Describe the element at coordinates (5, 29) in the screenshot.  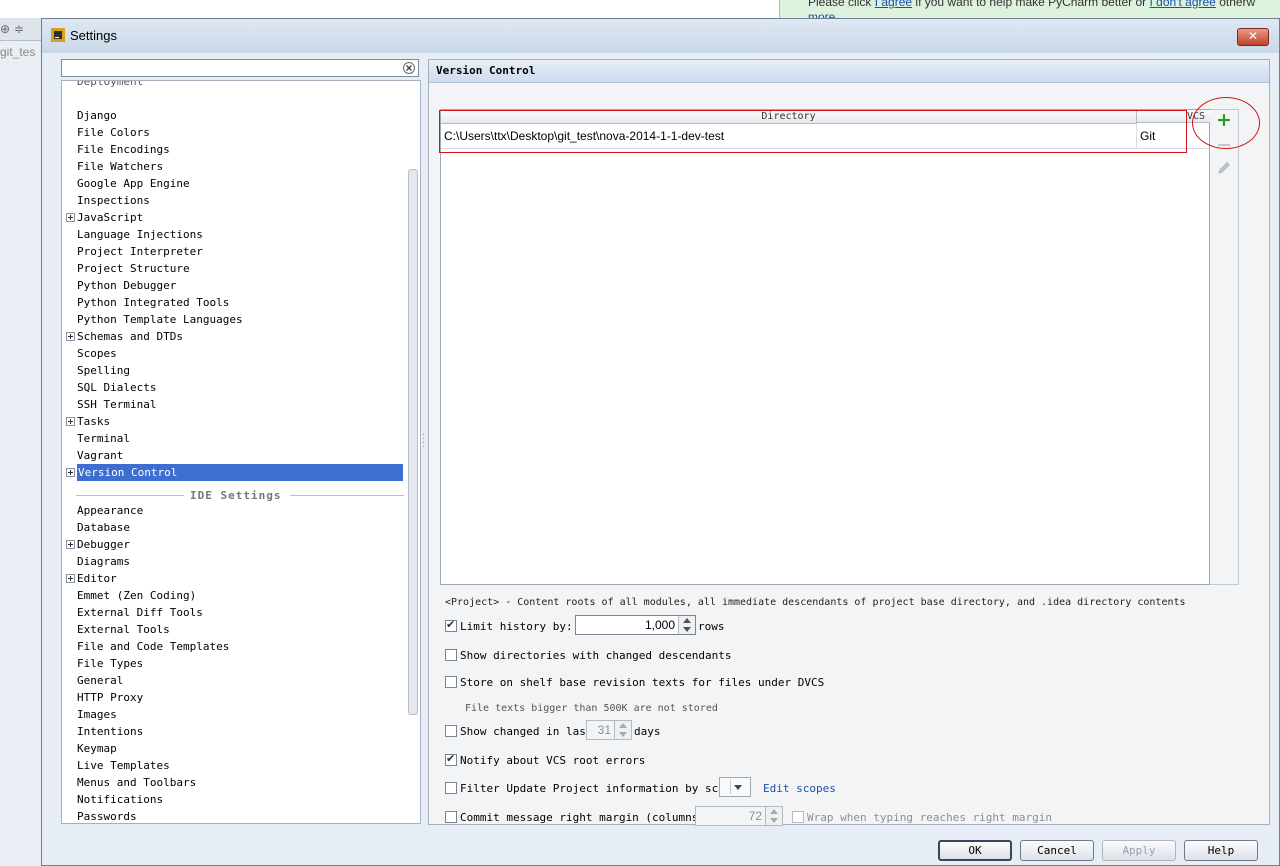
I see `target-icon: ⊕` at that location.